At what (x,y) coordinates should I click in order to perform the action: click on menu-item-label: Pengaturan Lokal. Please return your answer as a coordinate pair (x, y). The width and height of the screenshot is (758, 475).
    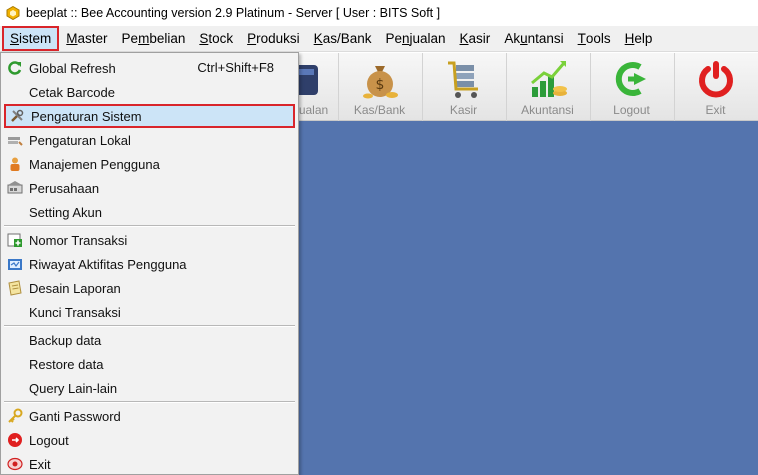
    Looking at the image, I should click on (80, 140).